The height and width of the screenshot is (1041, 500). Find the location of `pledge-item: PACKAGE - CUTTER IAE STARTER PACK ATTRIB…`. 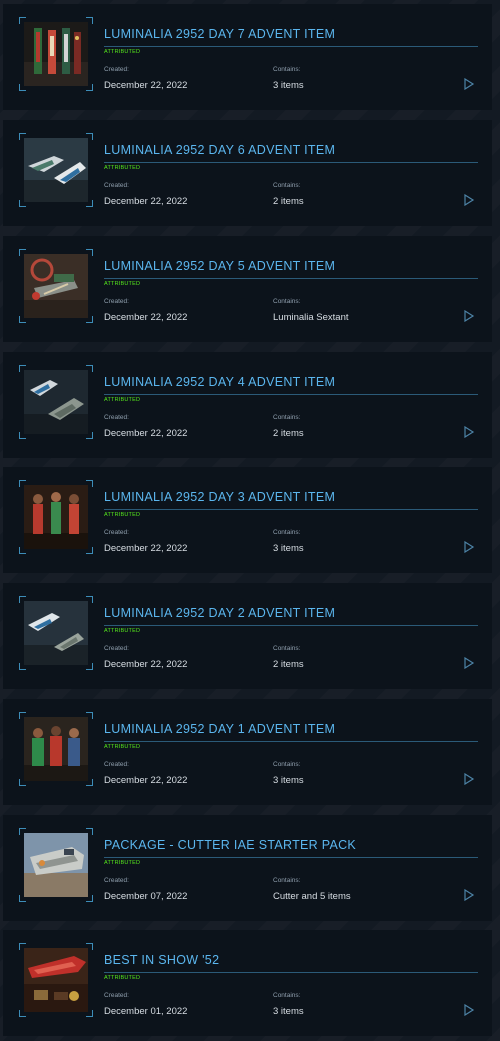

pledge-item: PACKAGE - CUTTER IAE STARTER PACK ATTRIB… is located at coordinates (247, 868).